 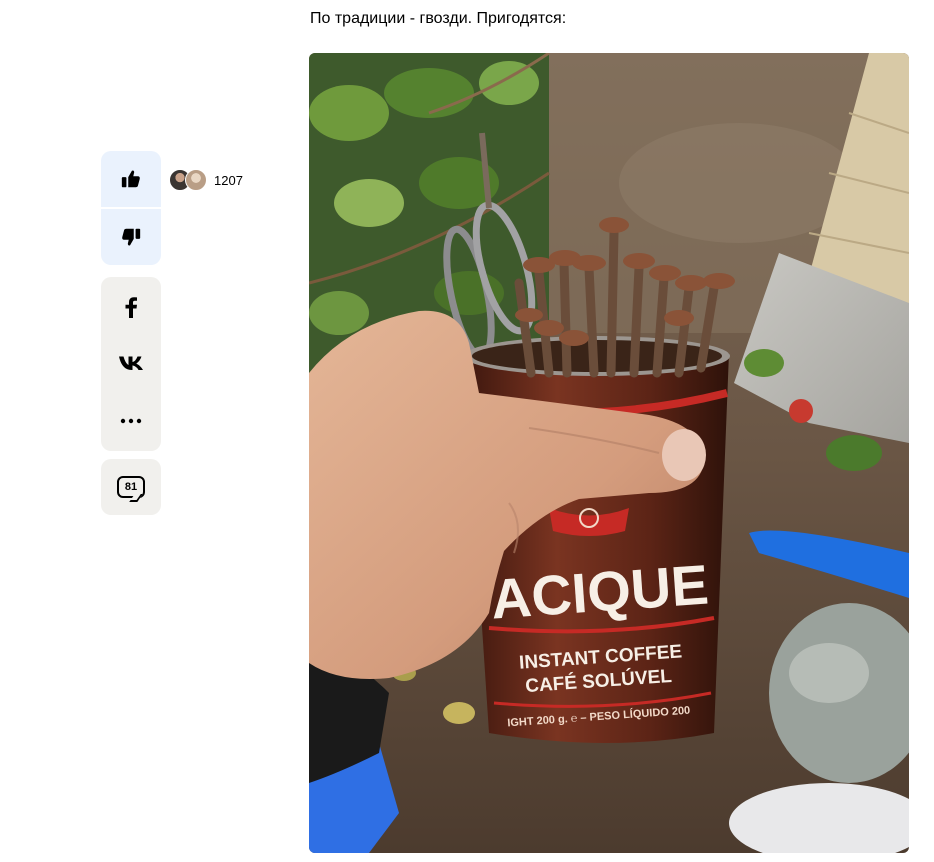 What do you see at coordinates (131, 208) in the screenshot?
I see `reaction-group` at bounding box center [131, 208].